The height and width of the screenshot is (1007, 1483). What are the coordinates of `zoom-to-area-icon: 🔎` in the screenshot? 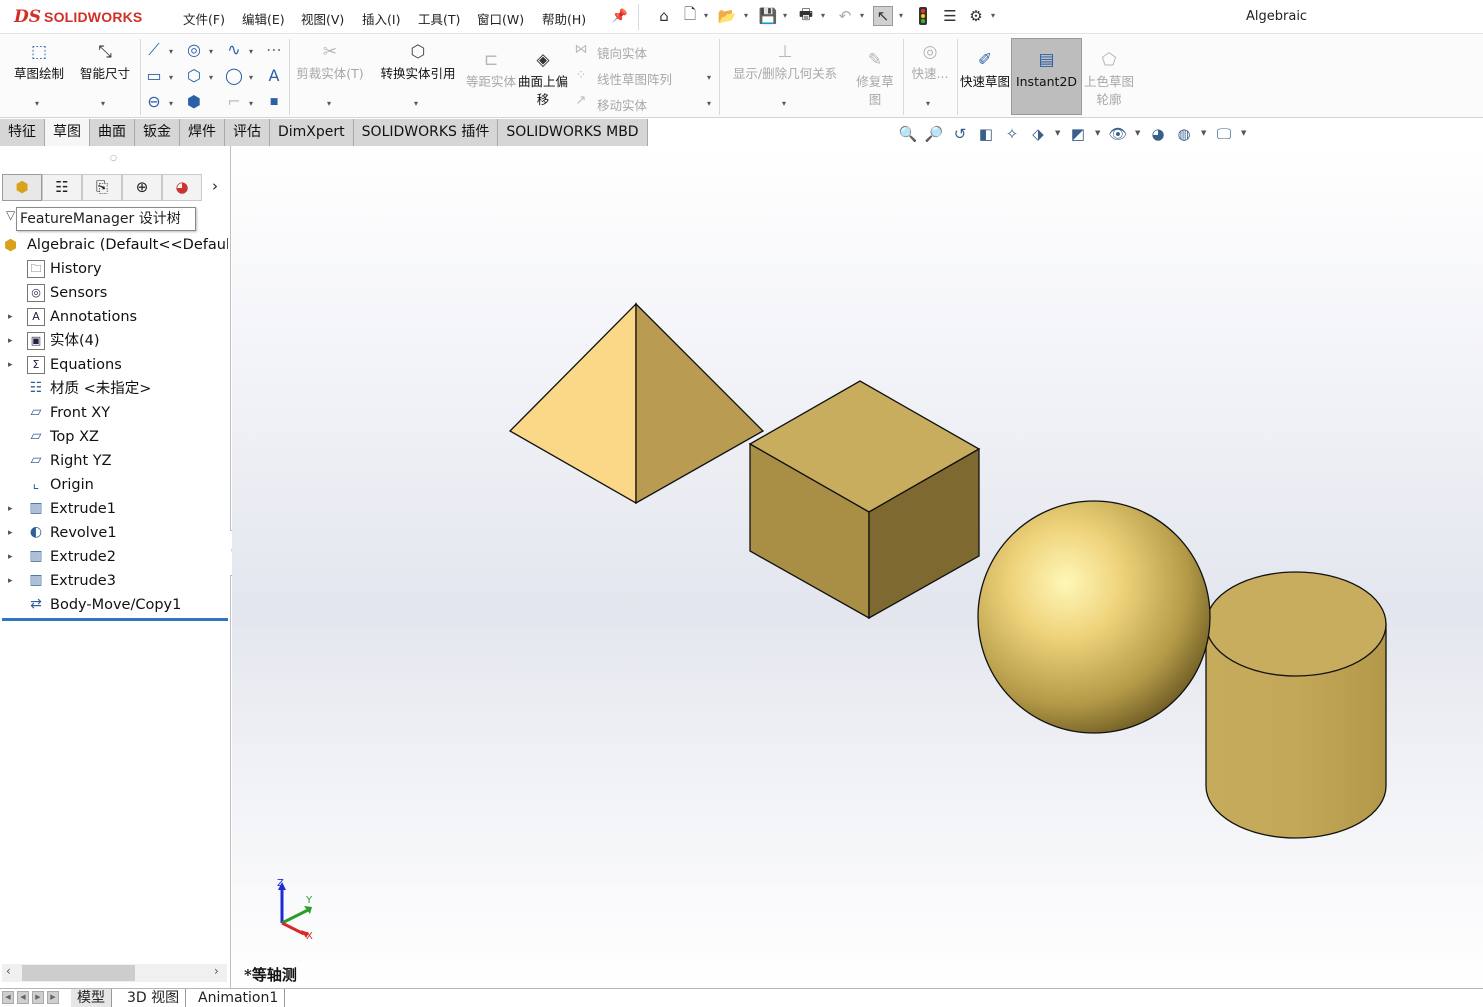 It's located at (934, 134).